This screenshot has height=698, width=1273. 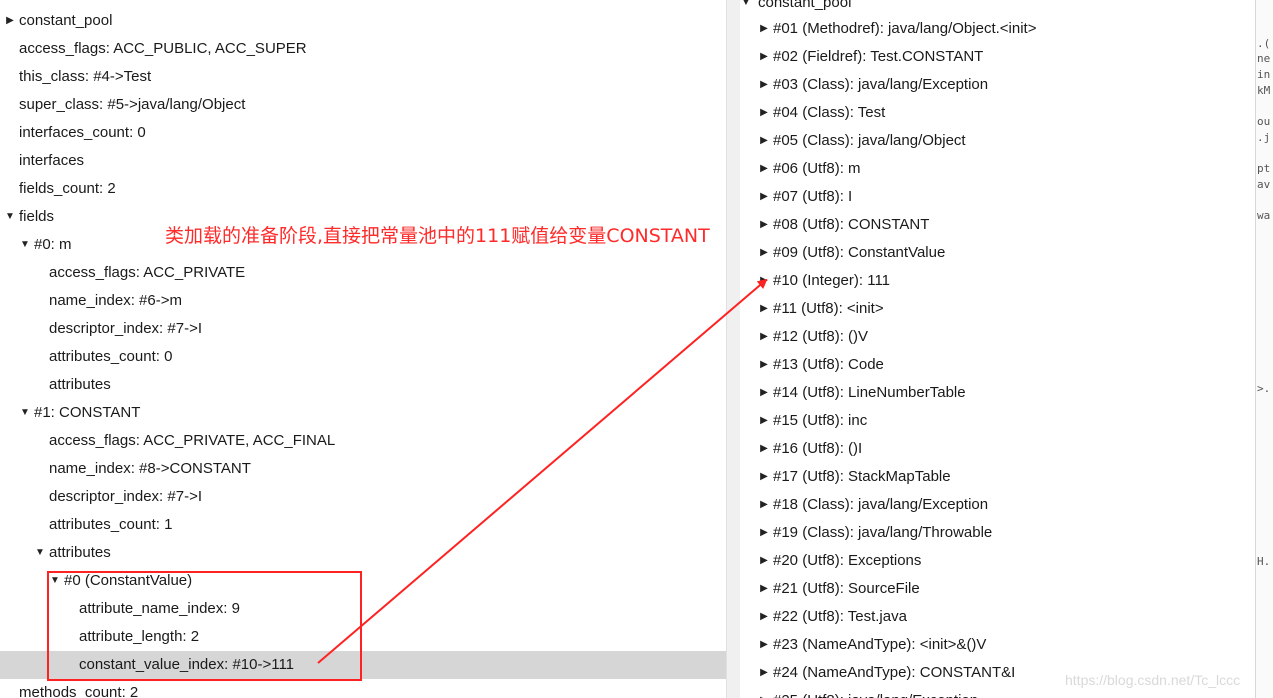 What do you see at coordinates (997, 365) in the screenshot?
I see `constant-pool-entry: ▶ #13 (Utf8): Code` at bounding box center [997, 365].